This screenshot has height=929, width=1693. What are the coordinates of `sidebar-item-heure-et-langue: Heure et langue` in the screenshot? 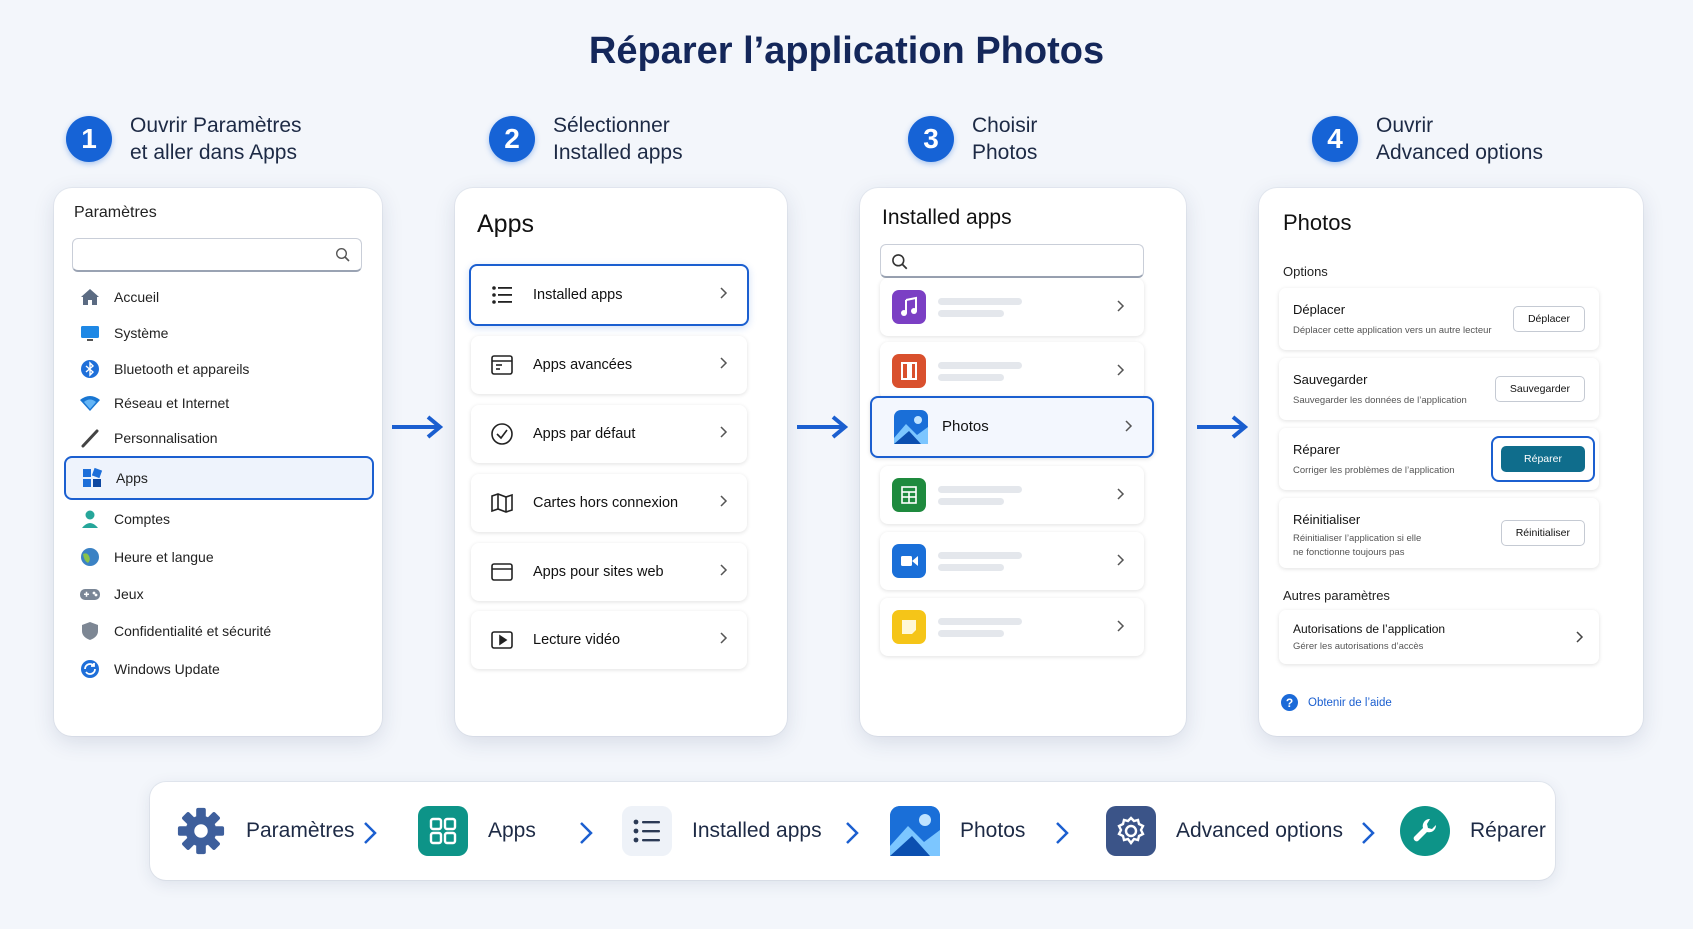 It's located at (219, 557).